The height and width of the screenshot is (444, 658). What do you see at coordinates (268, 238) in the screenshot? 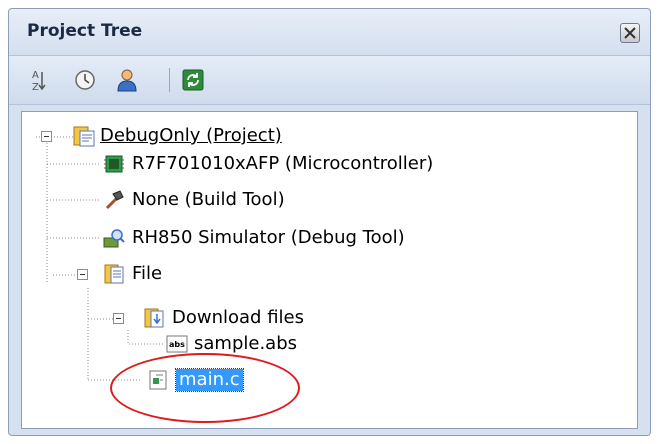
I see `tree-node-debug-tool: RH850 Simulator (Debug Tool)` at bounding box center [268, 238].